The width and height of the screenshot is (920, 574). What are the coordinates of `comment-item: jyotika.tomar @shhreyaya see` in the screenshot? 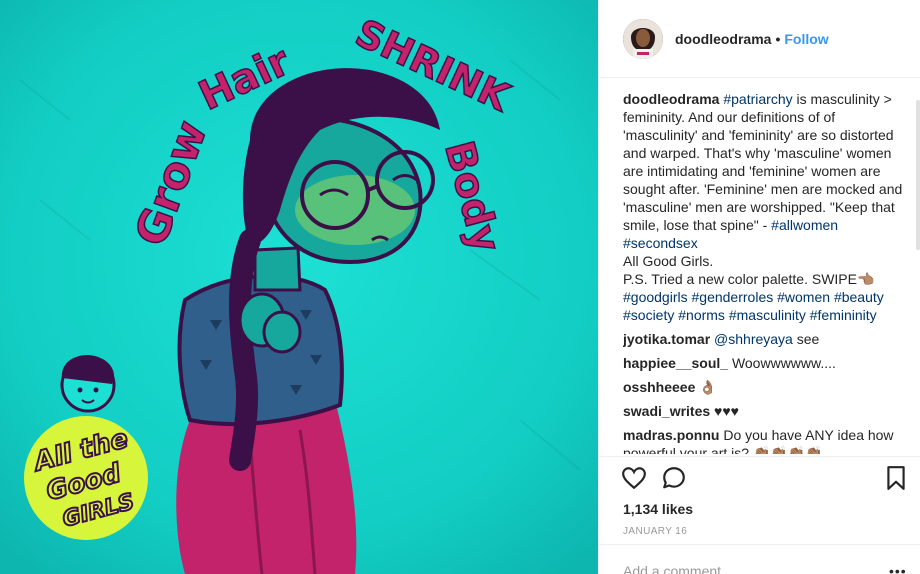 It's located at (763, 339).